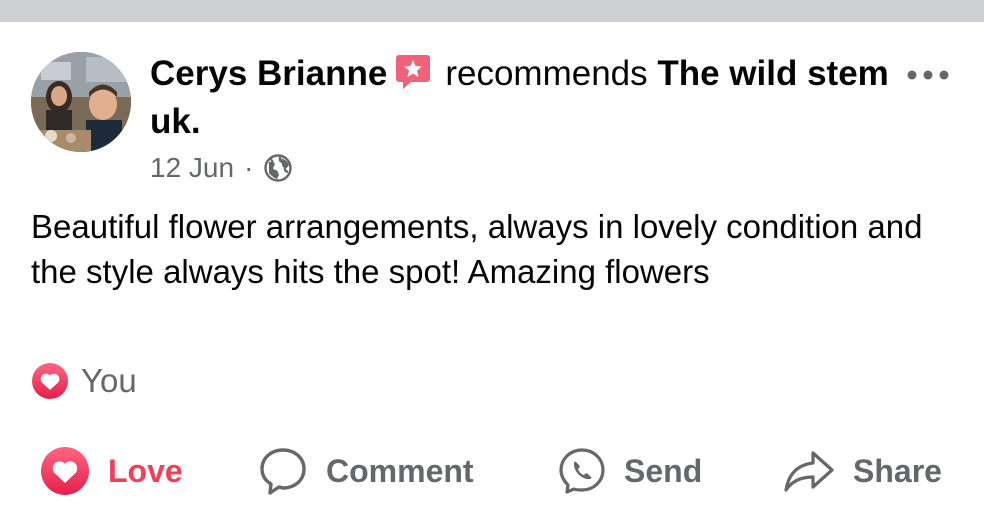 This screenshot has width=984, height=509. What do you see at coordinates (546, 73) in the screenshot?
I see `recommends-label: recommends` at bounding box center [546, 73].